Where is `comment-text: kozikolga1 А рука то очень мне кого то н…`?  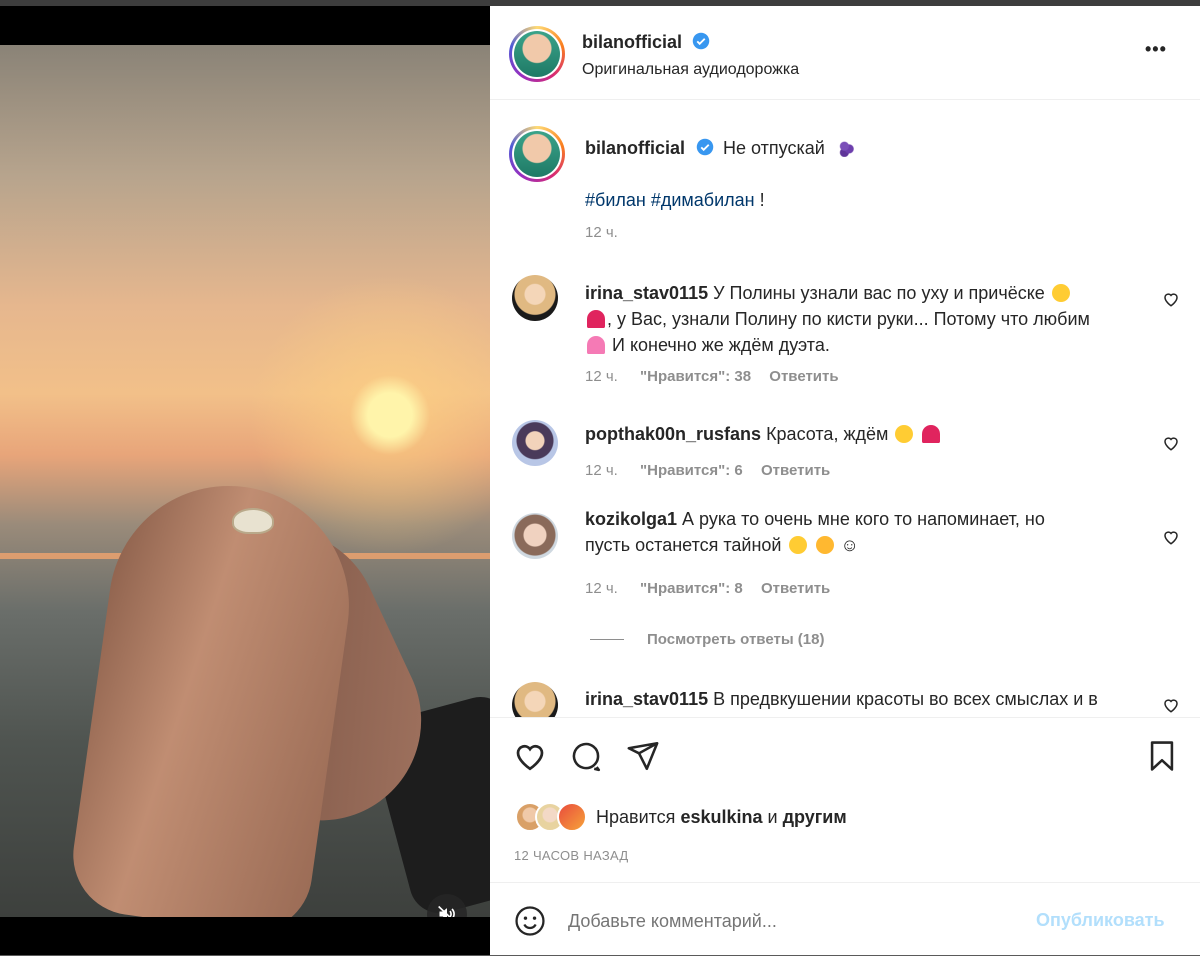 comment-text: kozikolga1 А рука то очень мне кого то н… is located at coordinates (815, 532).